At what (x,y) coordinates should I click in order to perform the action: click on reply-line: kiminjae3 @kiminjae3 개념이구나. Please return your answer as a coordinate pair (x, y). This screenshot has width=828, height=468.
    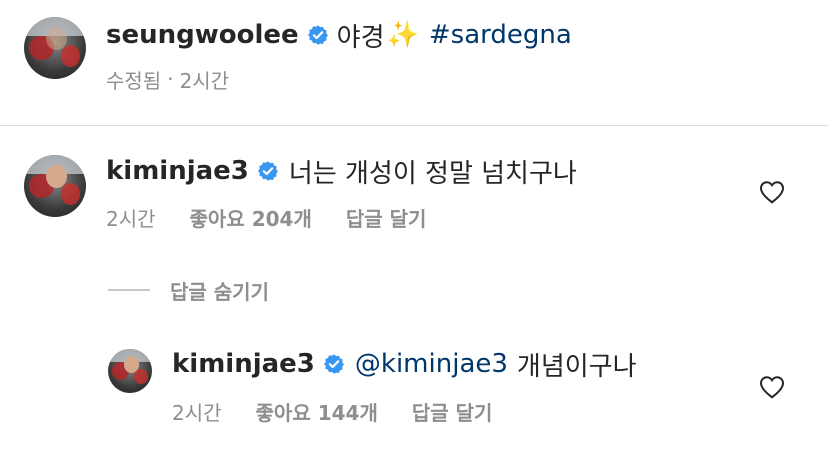
    Looking at the image, I should click on (404, 364).